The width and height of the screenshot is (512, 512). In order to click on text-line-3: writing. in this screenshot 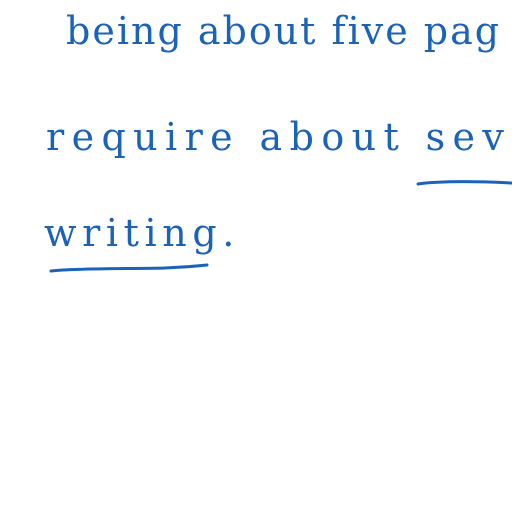, I will do `click(142, 233)`.